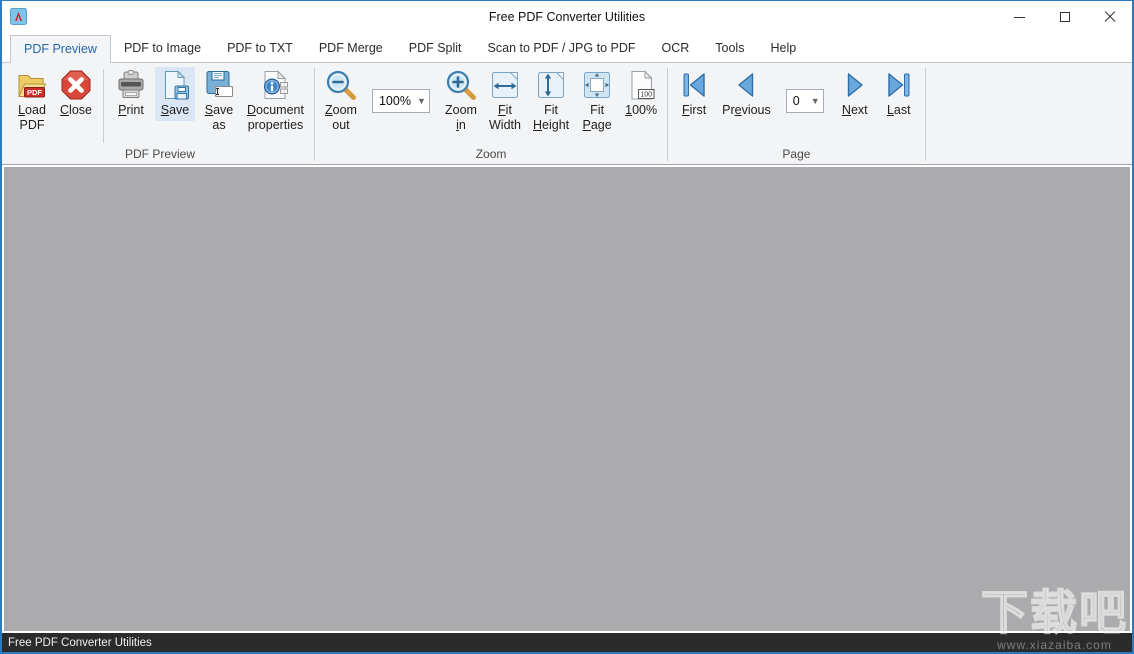 This screenshot has width=1134, height=654. What do you see at coordinates (435, 48) in the screenshot?
I see `tab-pdf-split: PDF Split` at bounding box center [435, 48].